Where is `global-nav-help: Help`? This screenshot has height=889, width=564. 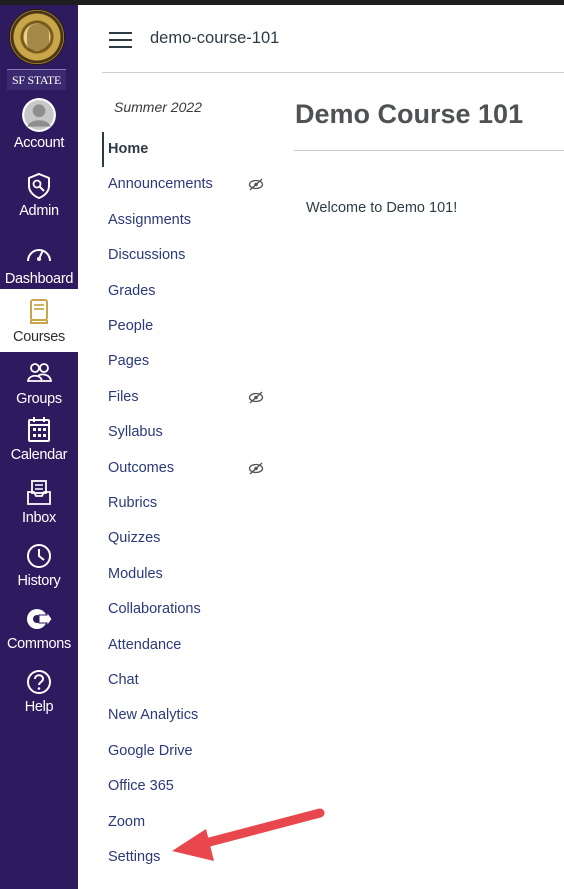
global-nav-help: Help is located at coordinates (39, 696).